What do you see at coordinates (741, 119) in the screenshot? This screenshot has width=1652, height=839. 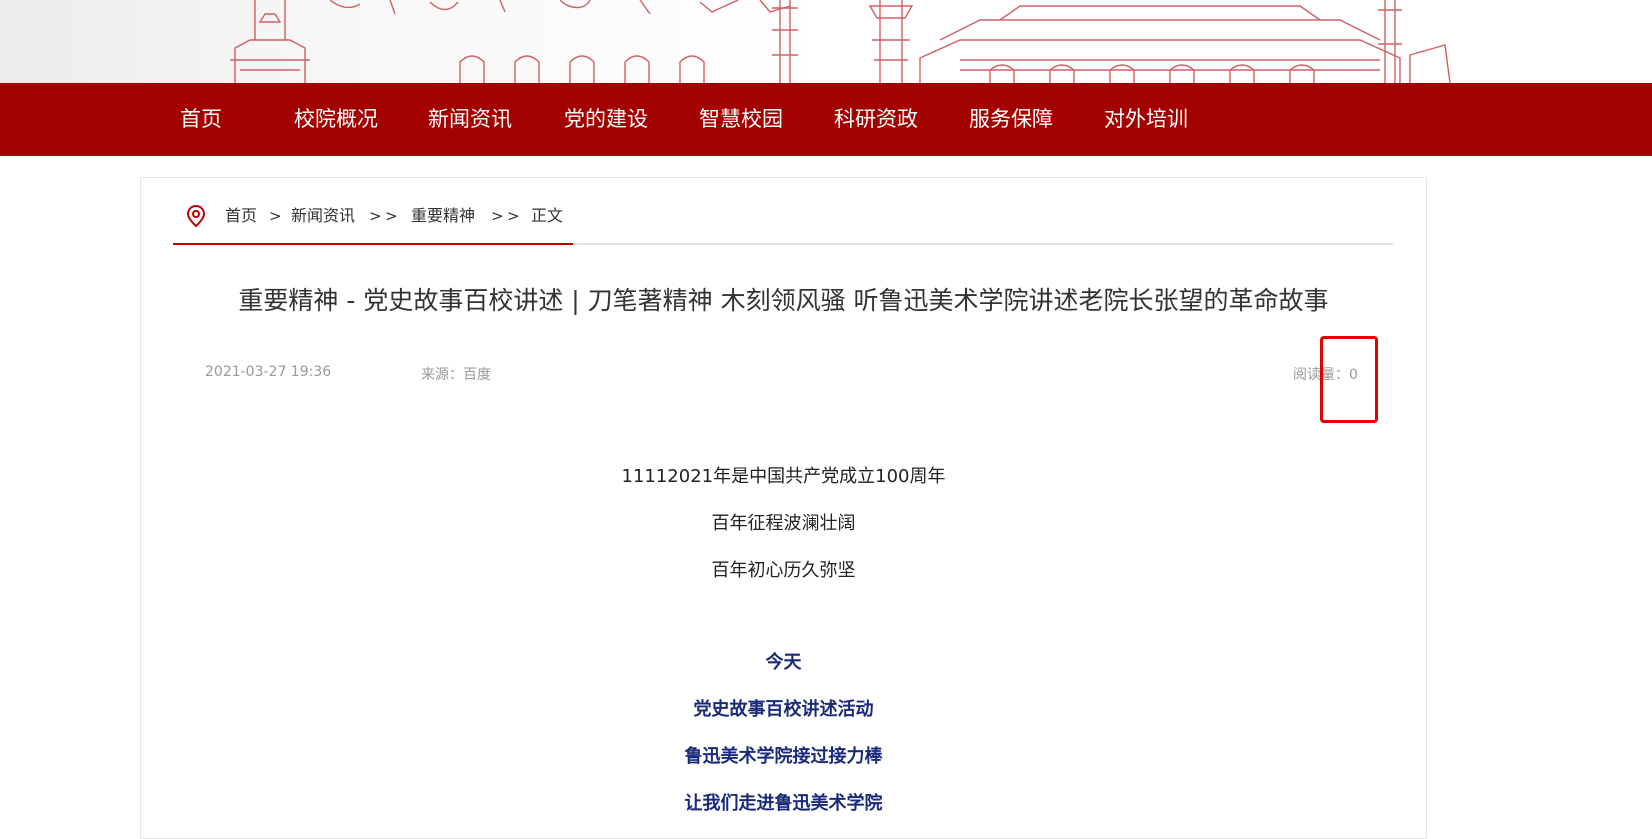 I see `nav-item-smart-campus: 智慧校园` at bounding box center [741, 119].